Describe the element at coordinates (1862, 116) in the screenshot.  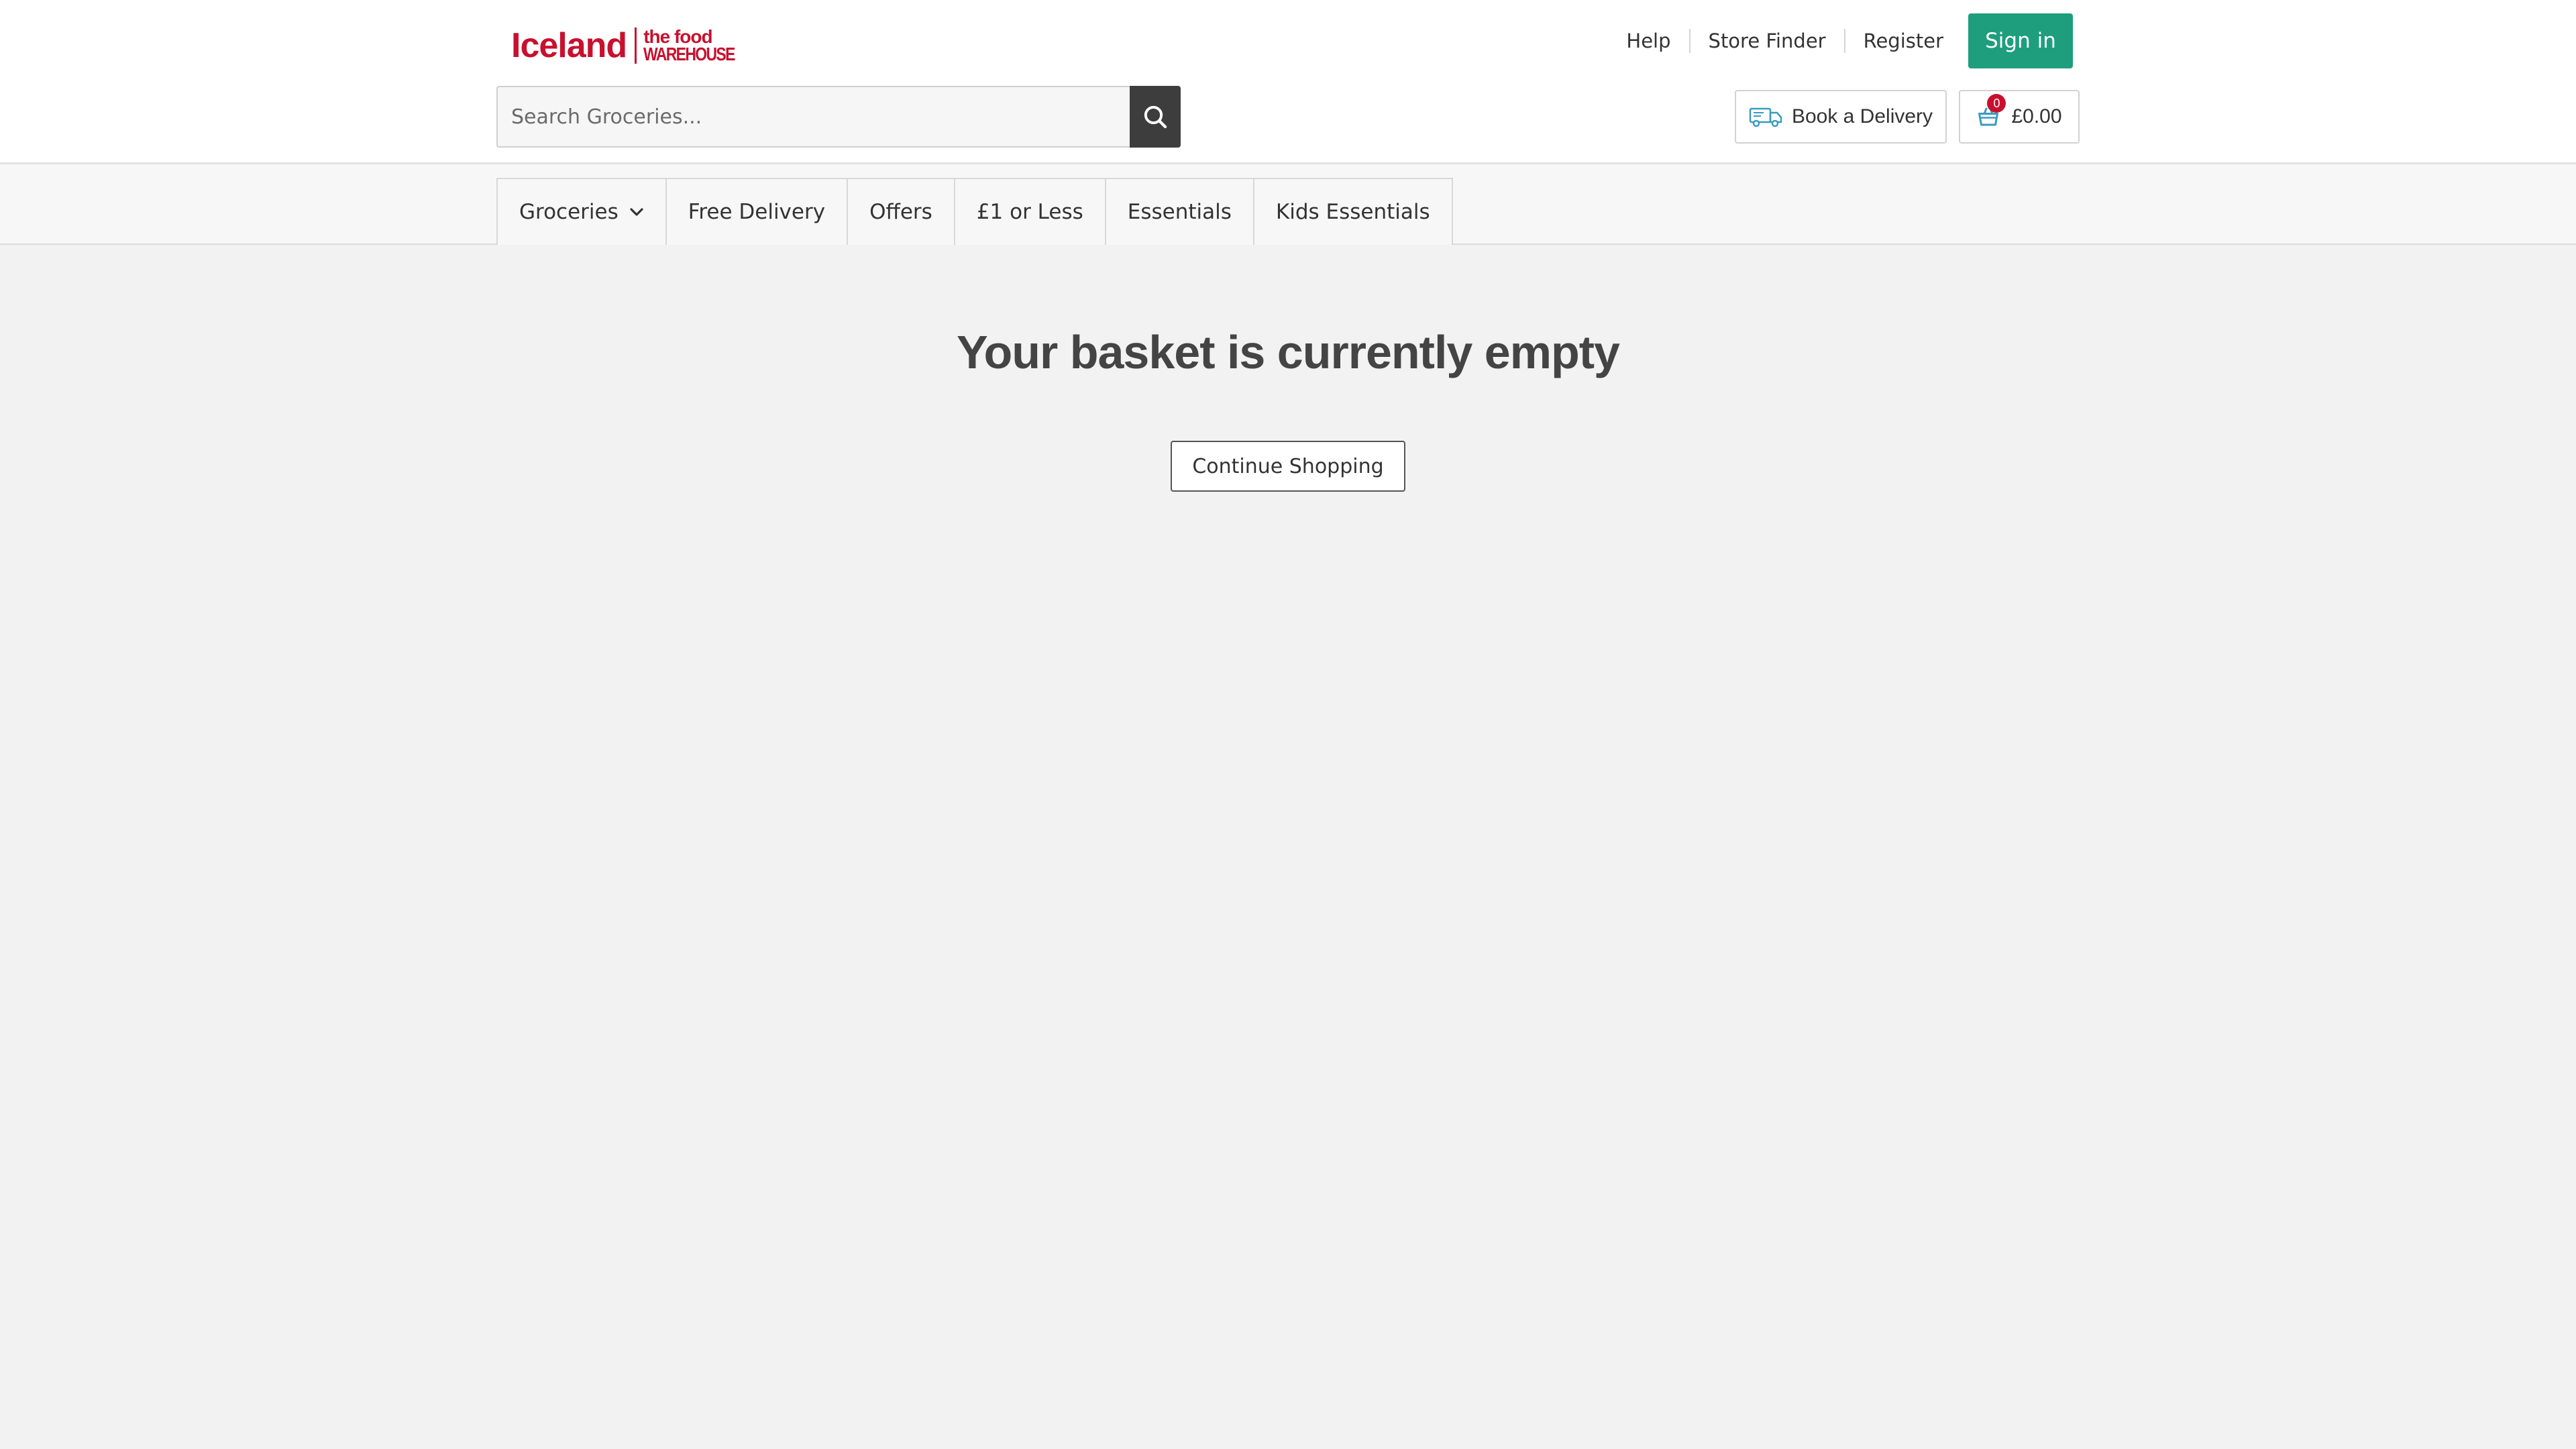
I see `book-delivery-label: Book a Delivery` at that location.